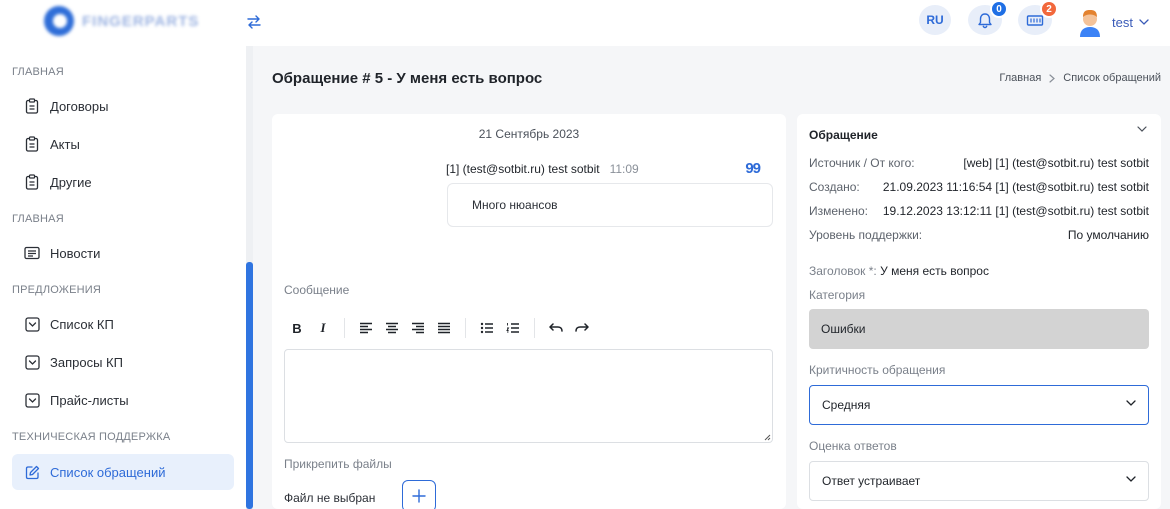 The image size is (1170, 509). I want to click on bullet-list-button, so click(487, 328).